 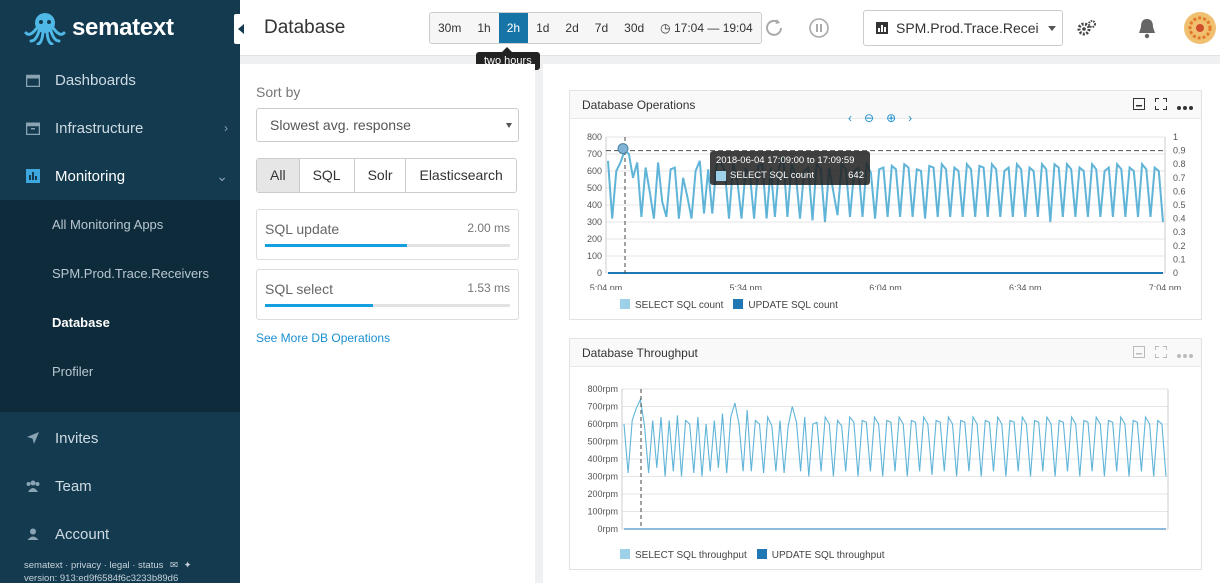 I want to click on chart-legend: SELECT SQL count UPDATE SQL count, so click(x=729, y=305).